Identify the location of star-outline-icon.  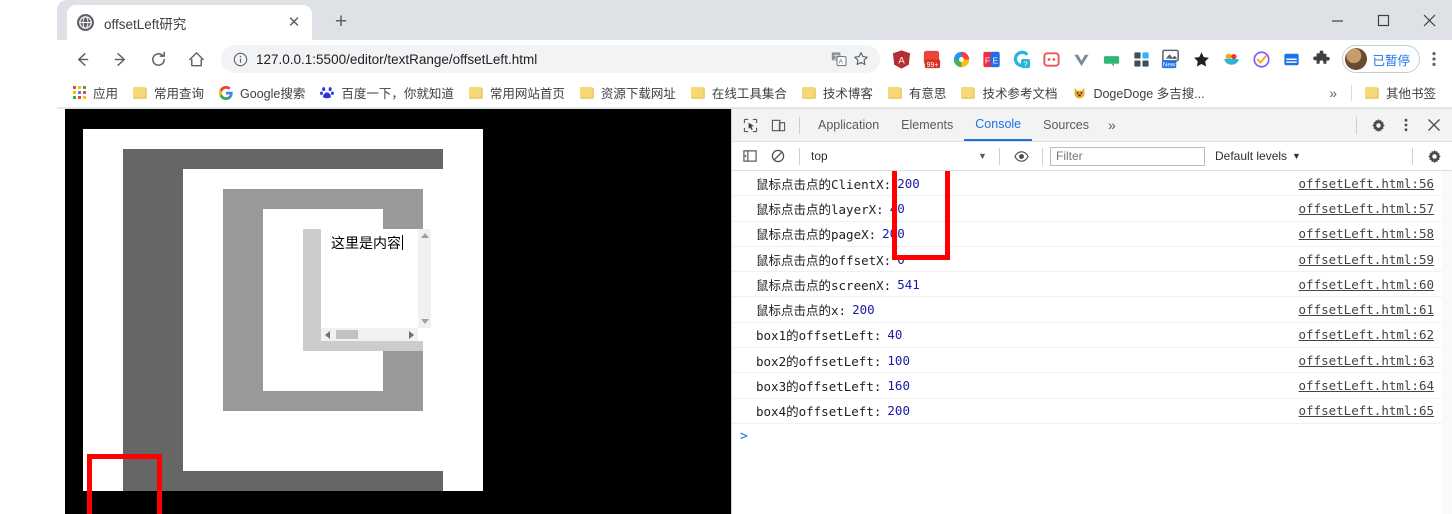
(861, 59).